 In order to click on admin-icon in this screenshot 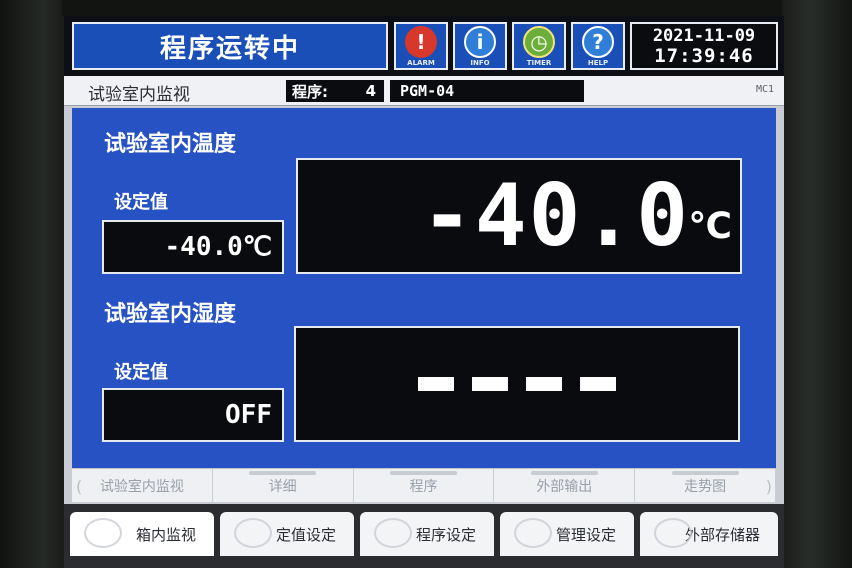, I will do `click(533, 533)`.